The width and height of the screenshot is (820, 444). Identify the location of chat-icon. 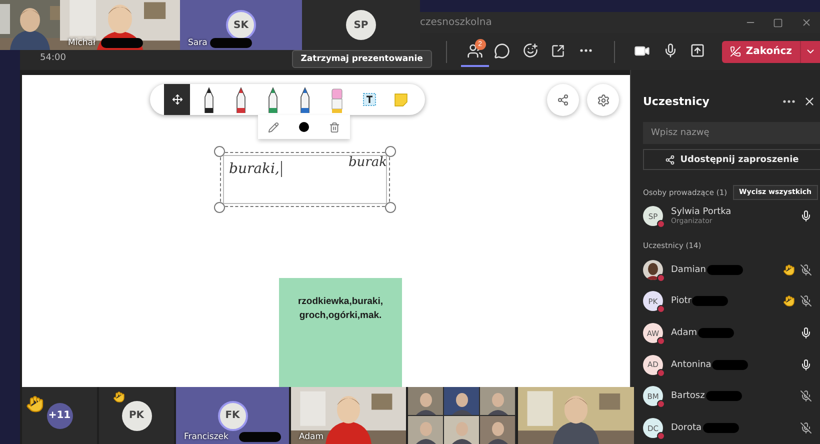
(502, 50).